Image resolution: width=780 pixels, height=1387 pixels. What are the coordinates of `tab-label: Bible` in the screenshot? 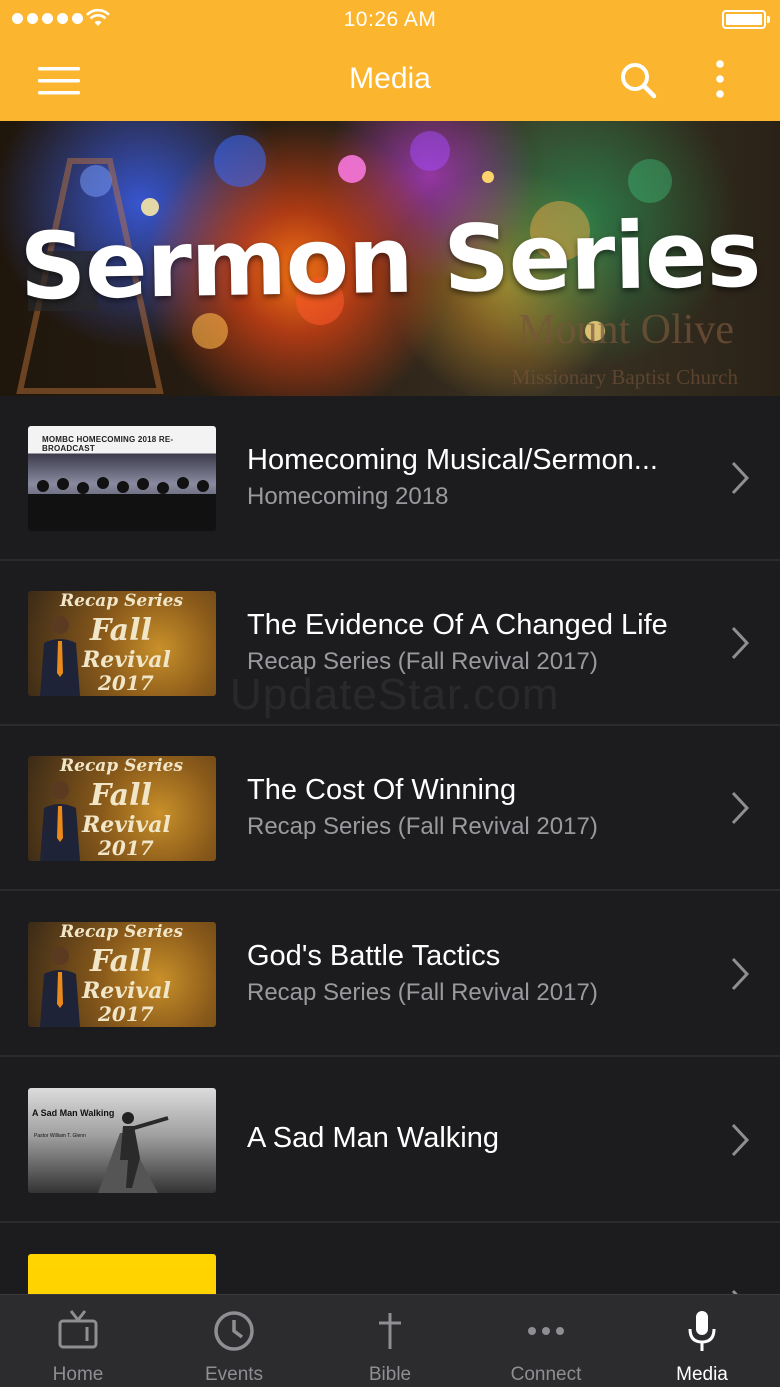 It's located at (390, 1374).